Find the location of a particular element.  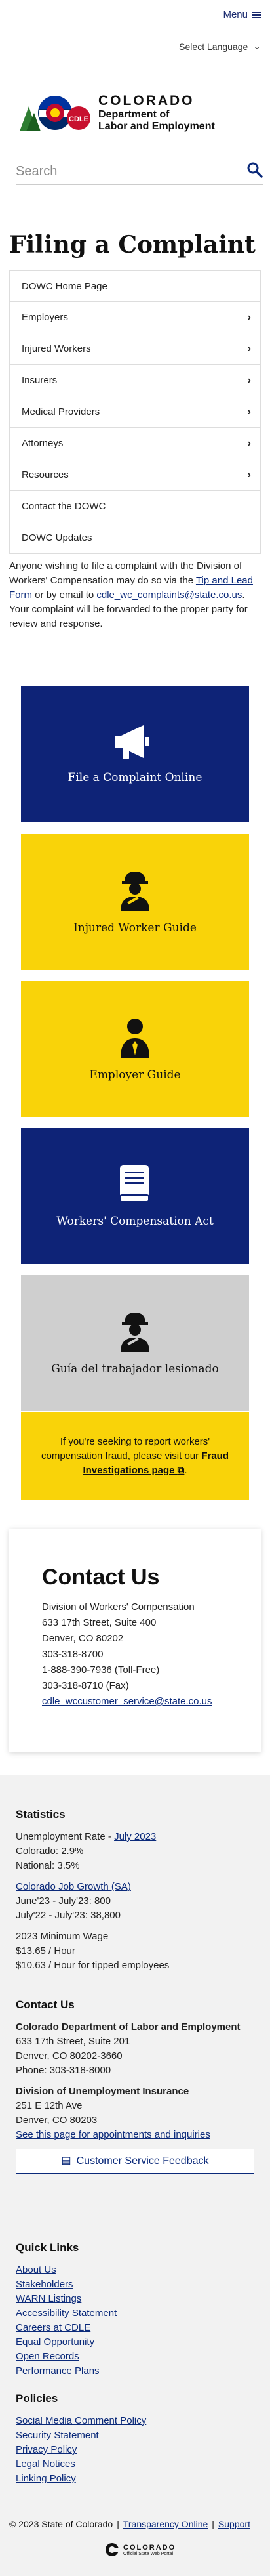

contact-line: Division of Workers' Compensation is located at coordinates (119, 1607).